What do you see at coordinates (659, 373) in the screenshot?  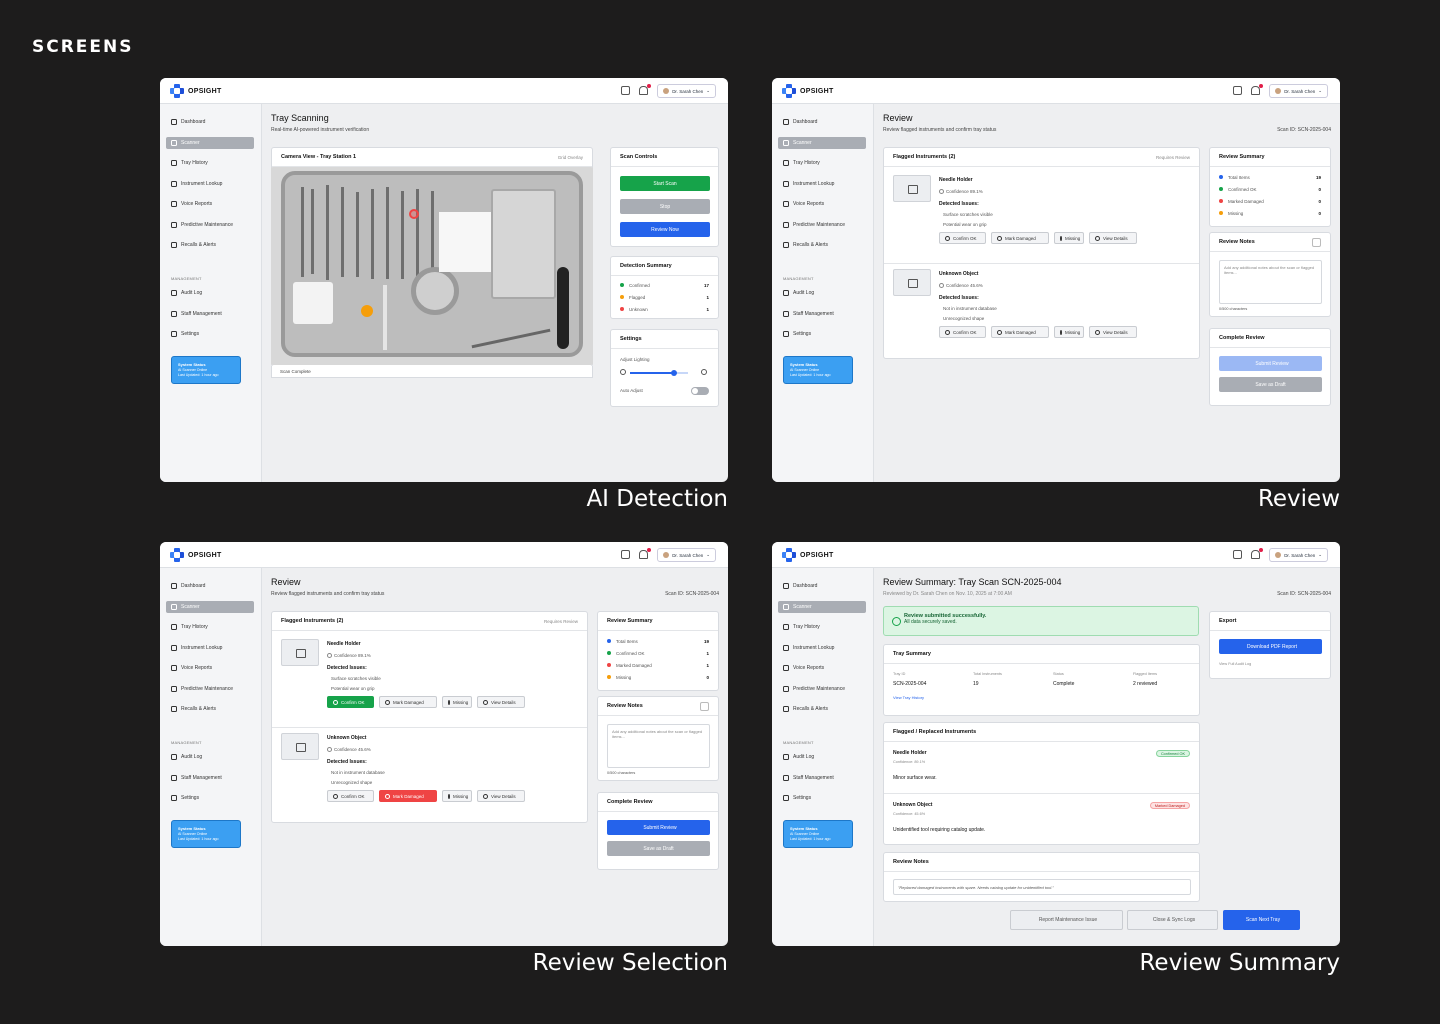 I see `lighting-slider` at bounding box center [659, 373].